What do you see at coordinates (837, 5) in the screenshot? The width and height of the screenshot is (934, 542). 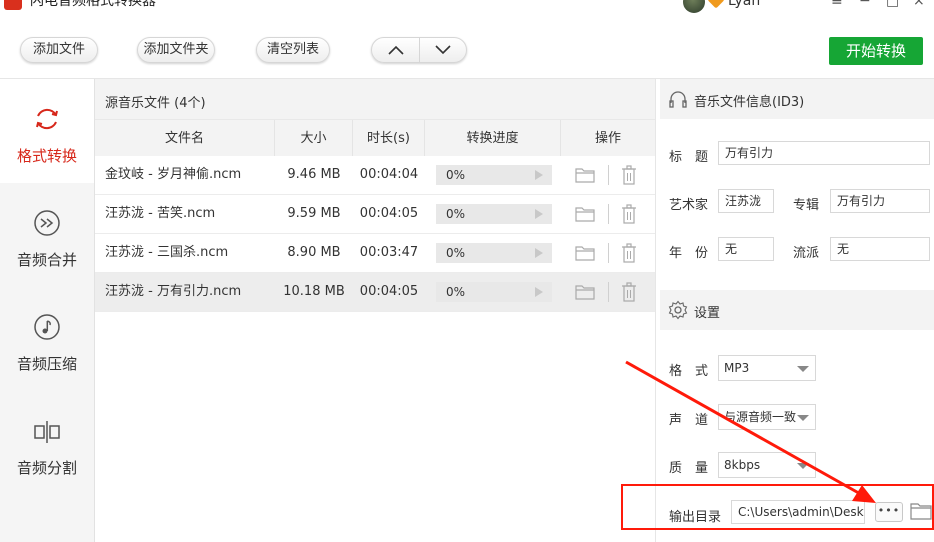 I see `menu-icon: ≡` at bounding box center [837, 5].